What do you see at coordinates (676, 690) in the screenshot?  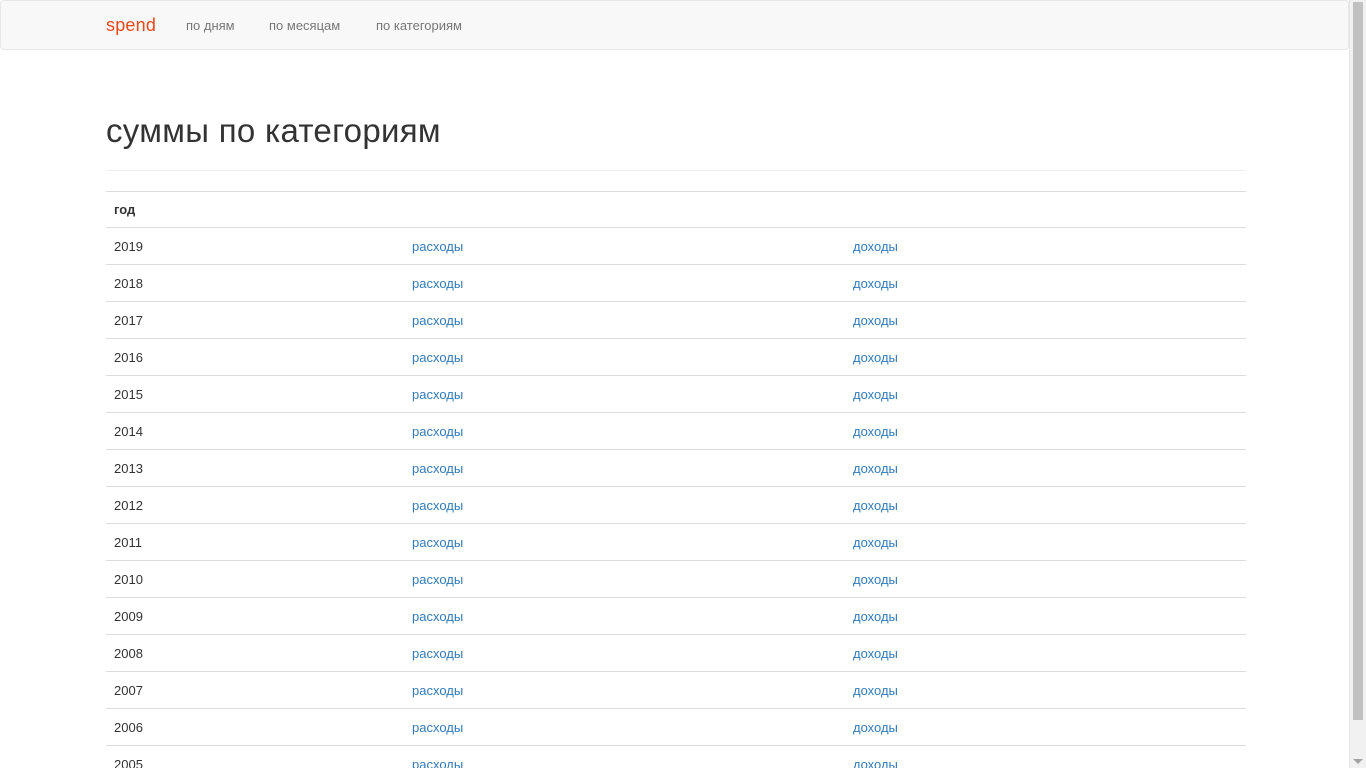 I see `table-row: 2007 расходы доходы` at bounding box center [676, 690].